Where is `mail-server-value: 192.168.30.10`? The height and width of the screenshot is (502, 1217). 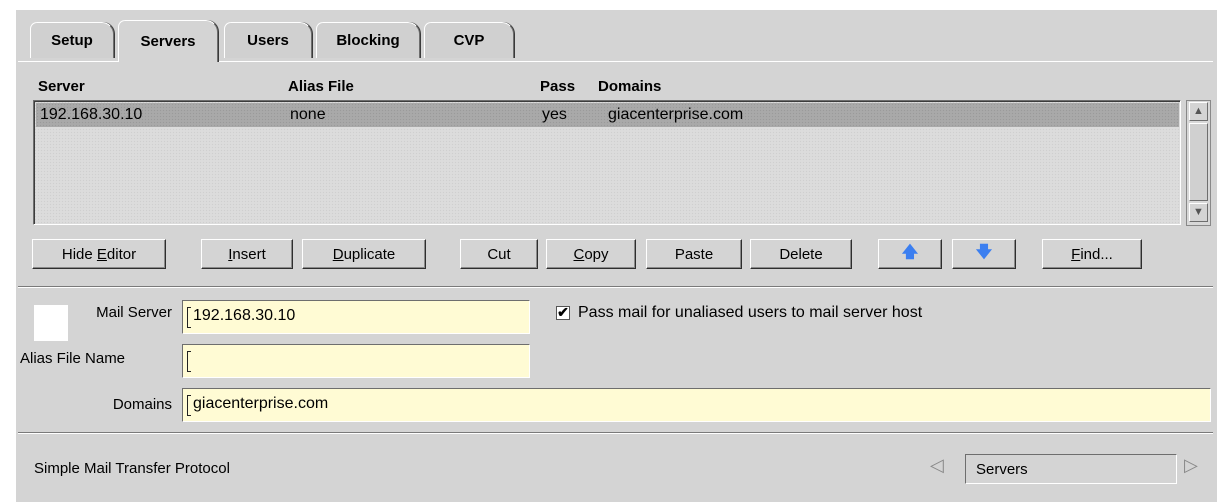
mail-server-value: 192.168.30.10 is located at coordinates (244, 315).